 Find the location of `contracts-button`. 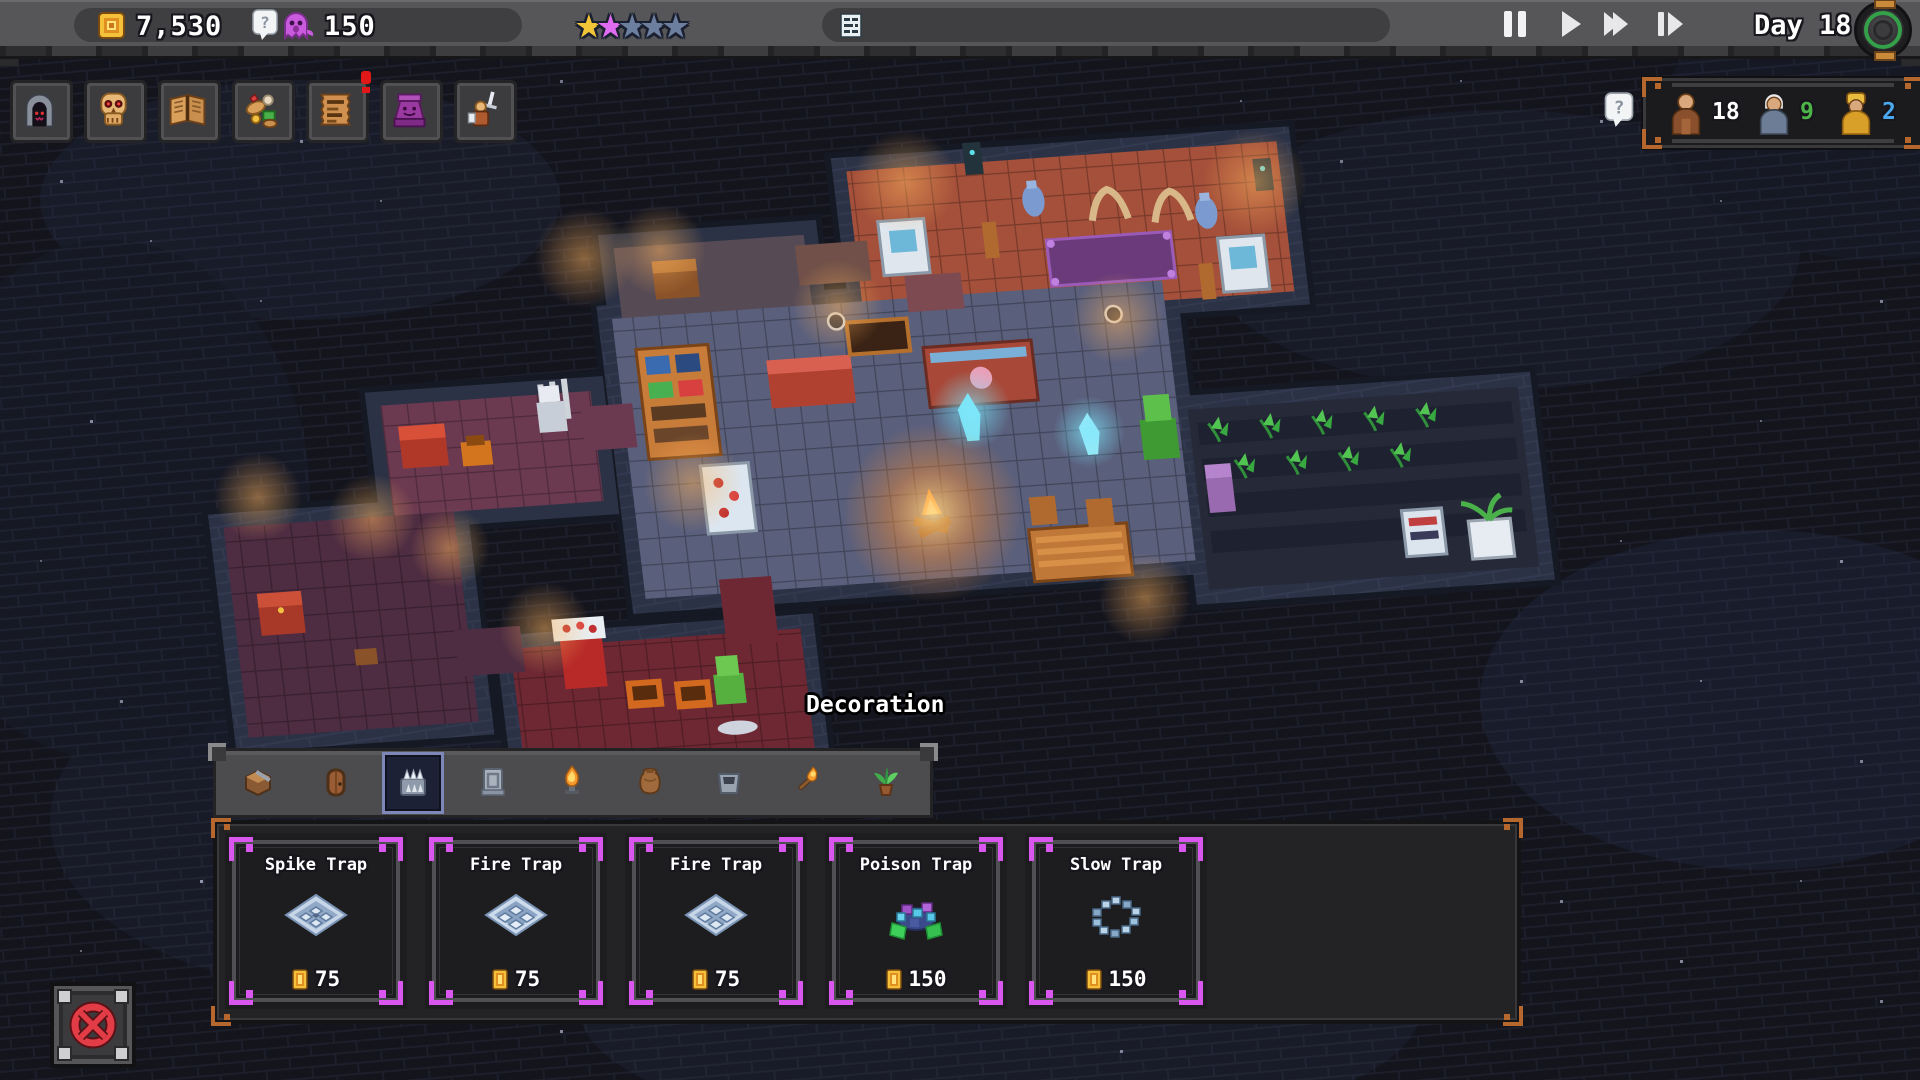

contracts-button is located at coordinates (338, 107).